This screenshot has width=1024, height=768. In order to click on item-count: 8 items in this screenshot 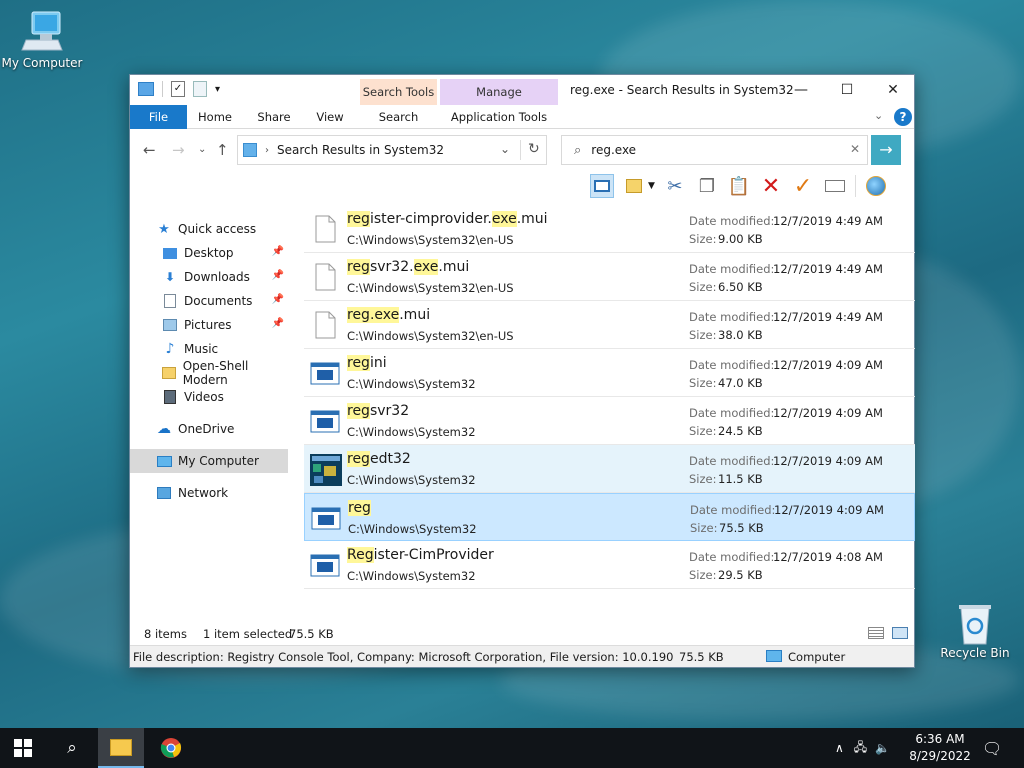, I will do `click(165, 634)`.